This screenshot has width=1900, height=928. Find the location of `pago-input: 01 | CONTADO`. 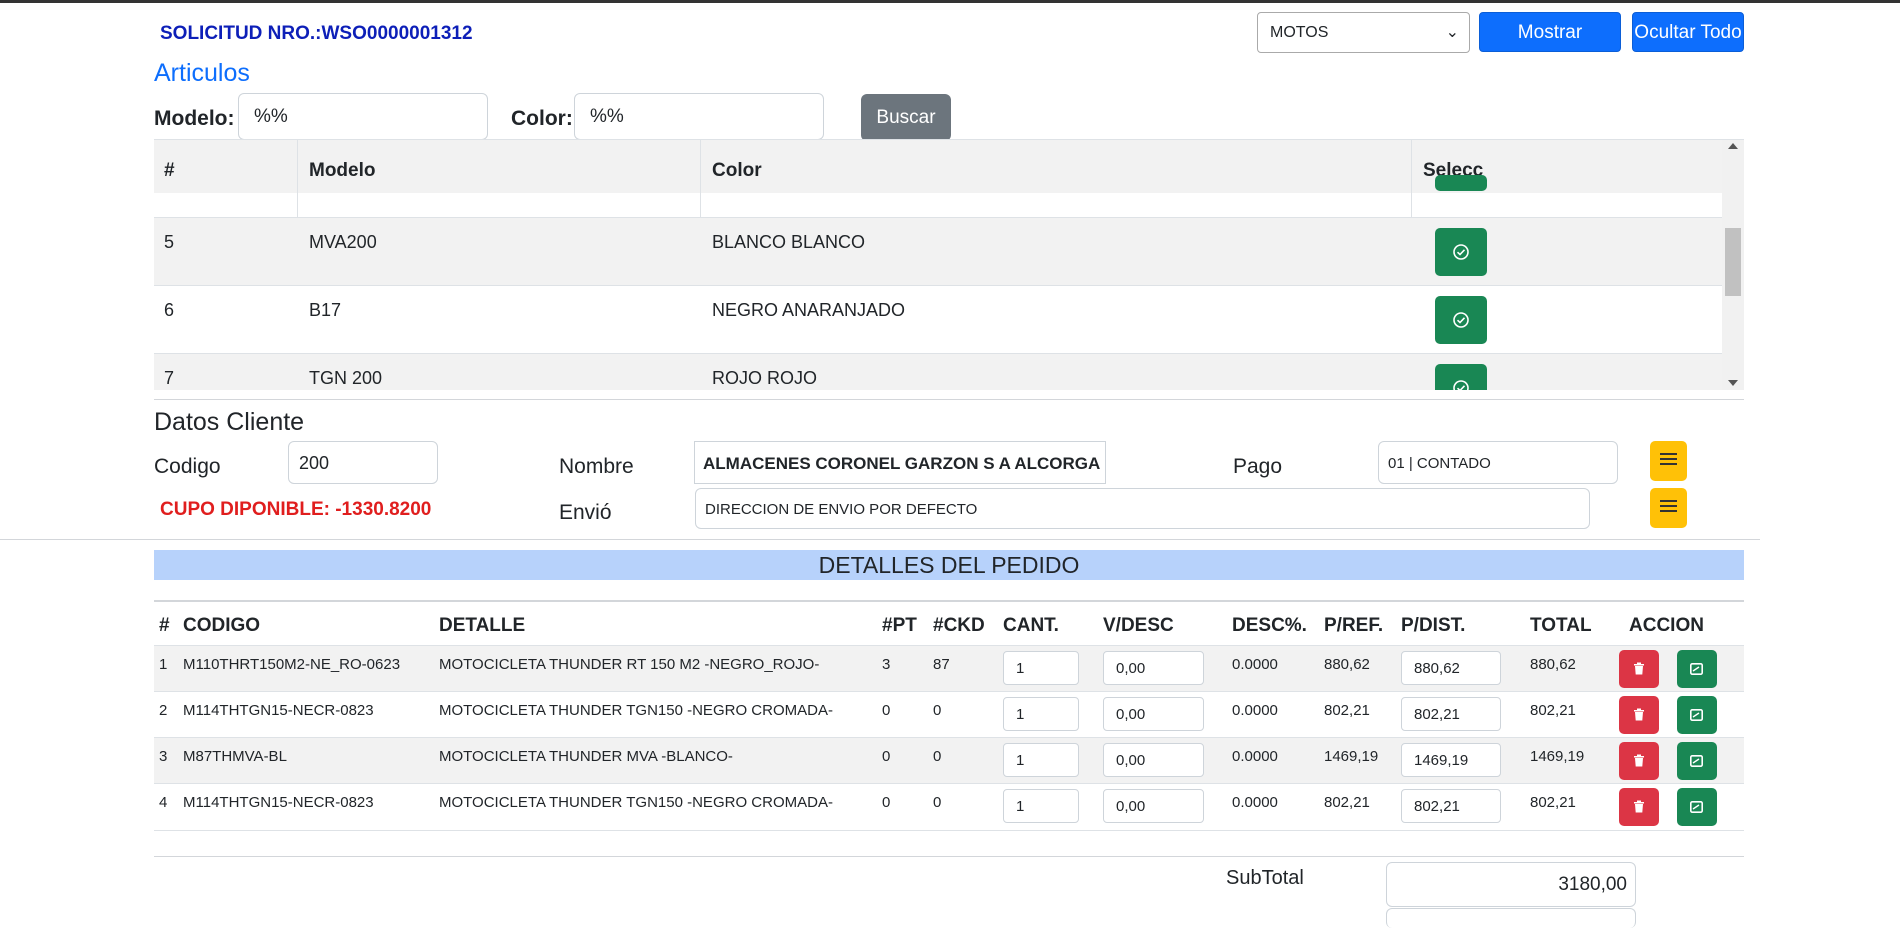

pago-input: 01 | CONTADO is located at coordinates (1498, 462).